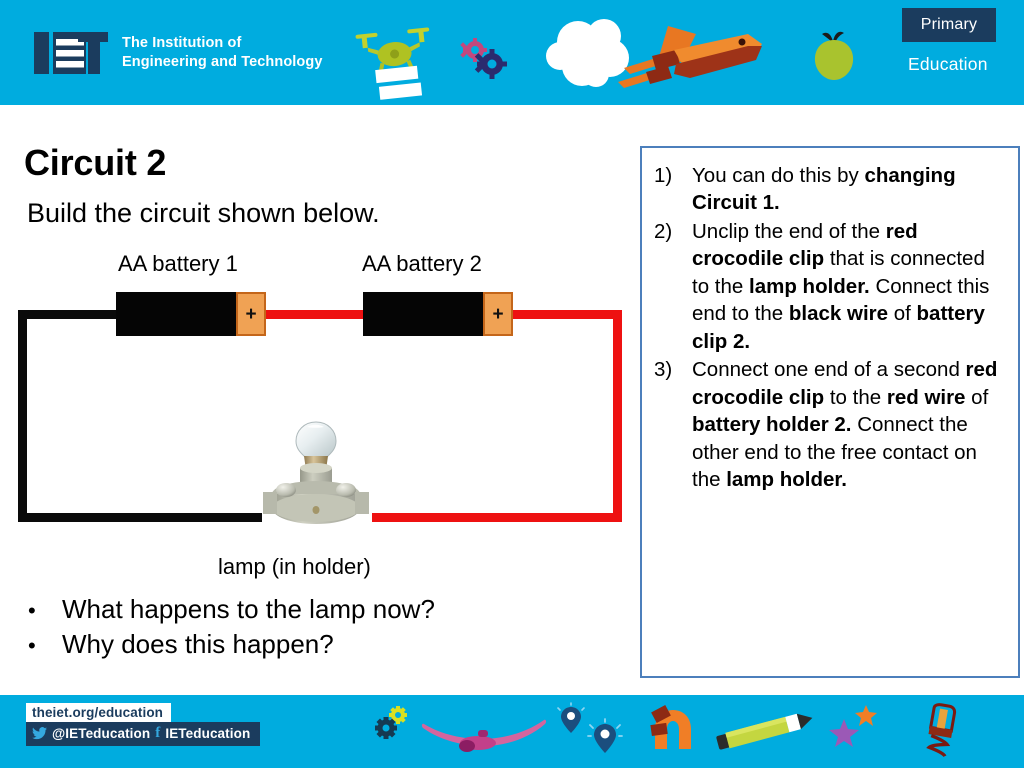  I want to click on stars-icon, so click(853, 725).